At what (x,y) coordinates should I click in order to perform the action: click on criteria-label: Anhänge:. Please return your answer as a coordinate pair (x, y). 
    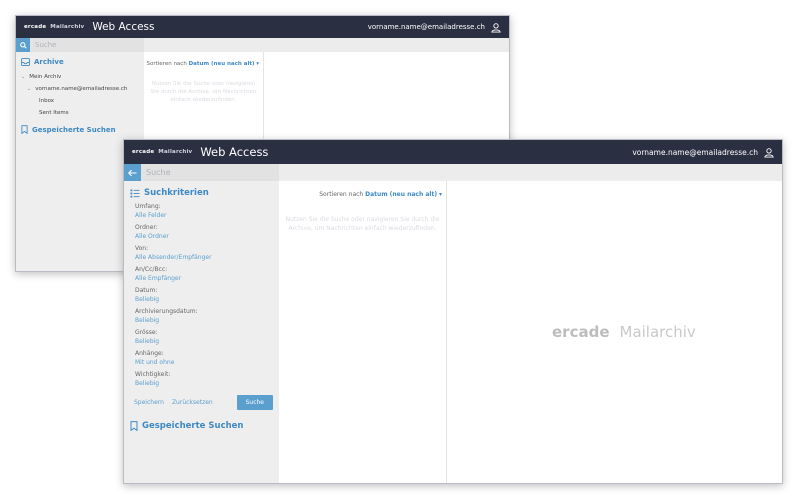
    Looking at the image, I should click on (149, 353).